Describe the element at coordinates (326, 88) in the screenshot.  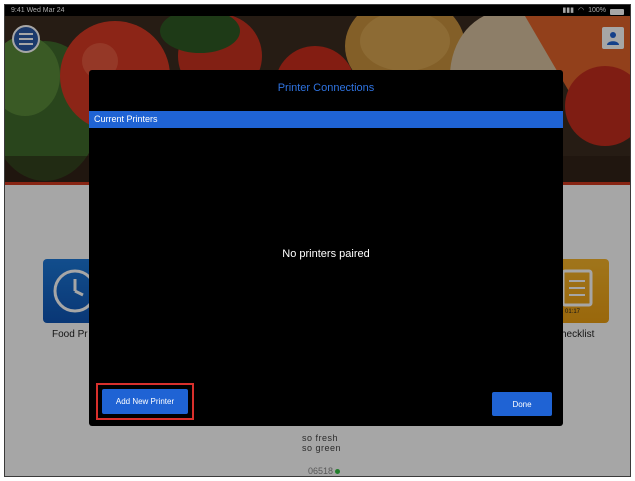
I see `dialog-title: Printer Connections` at that location.